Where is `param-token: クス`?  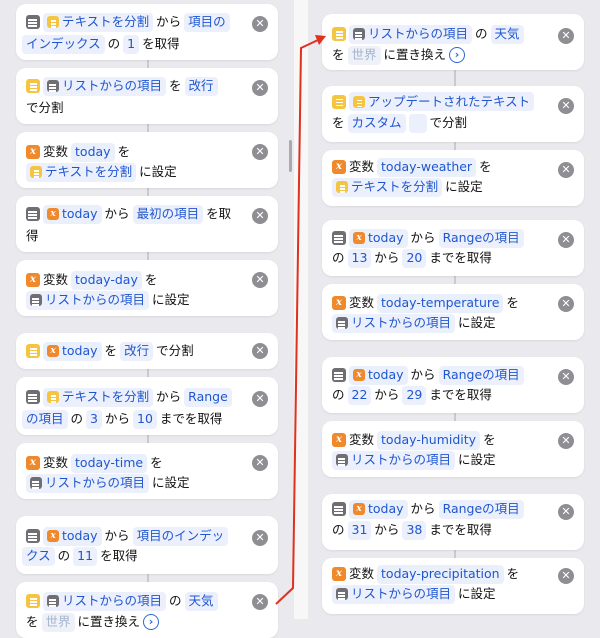
param-token: クス is located at coordinates (38, 556).